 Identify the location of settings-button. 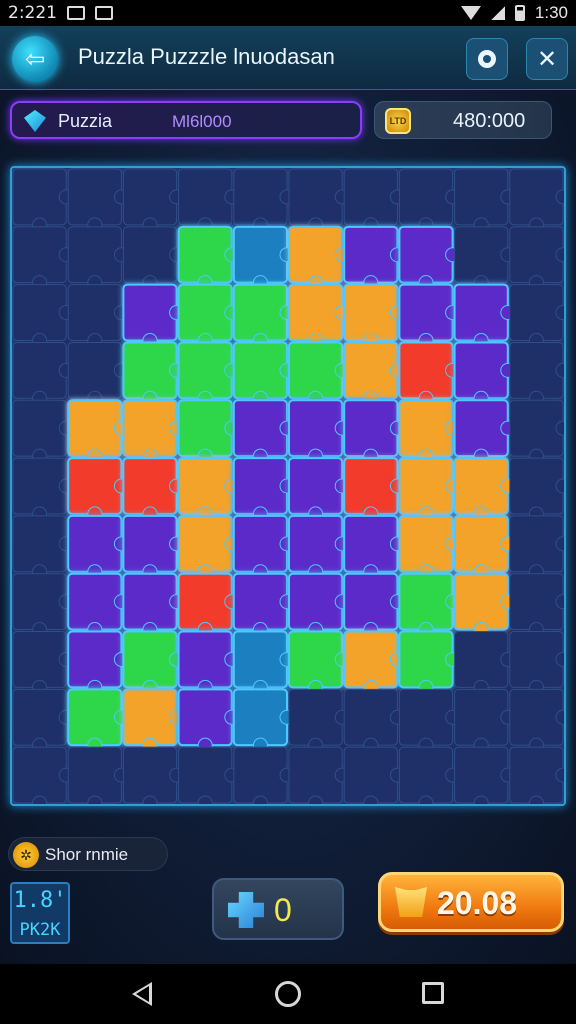
(487, 59).